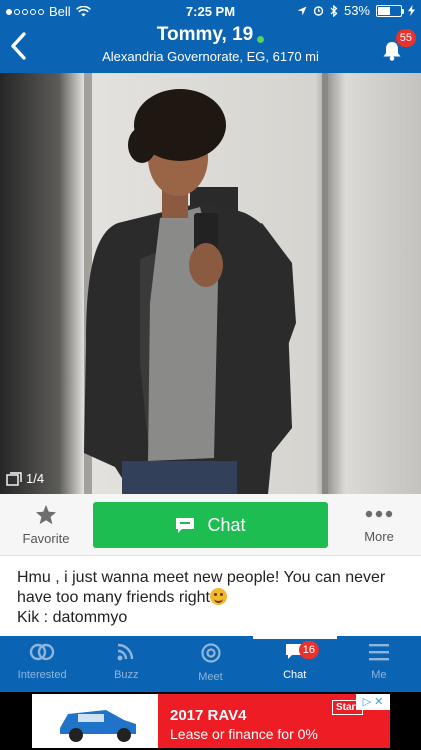 Image resolution: width=421 pixels, height=750 pixels. Describe the element at coordinates (334, 10) in the screenshot. I see `bluetooth-icon` at that location.